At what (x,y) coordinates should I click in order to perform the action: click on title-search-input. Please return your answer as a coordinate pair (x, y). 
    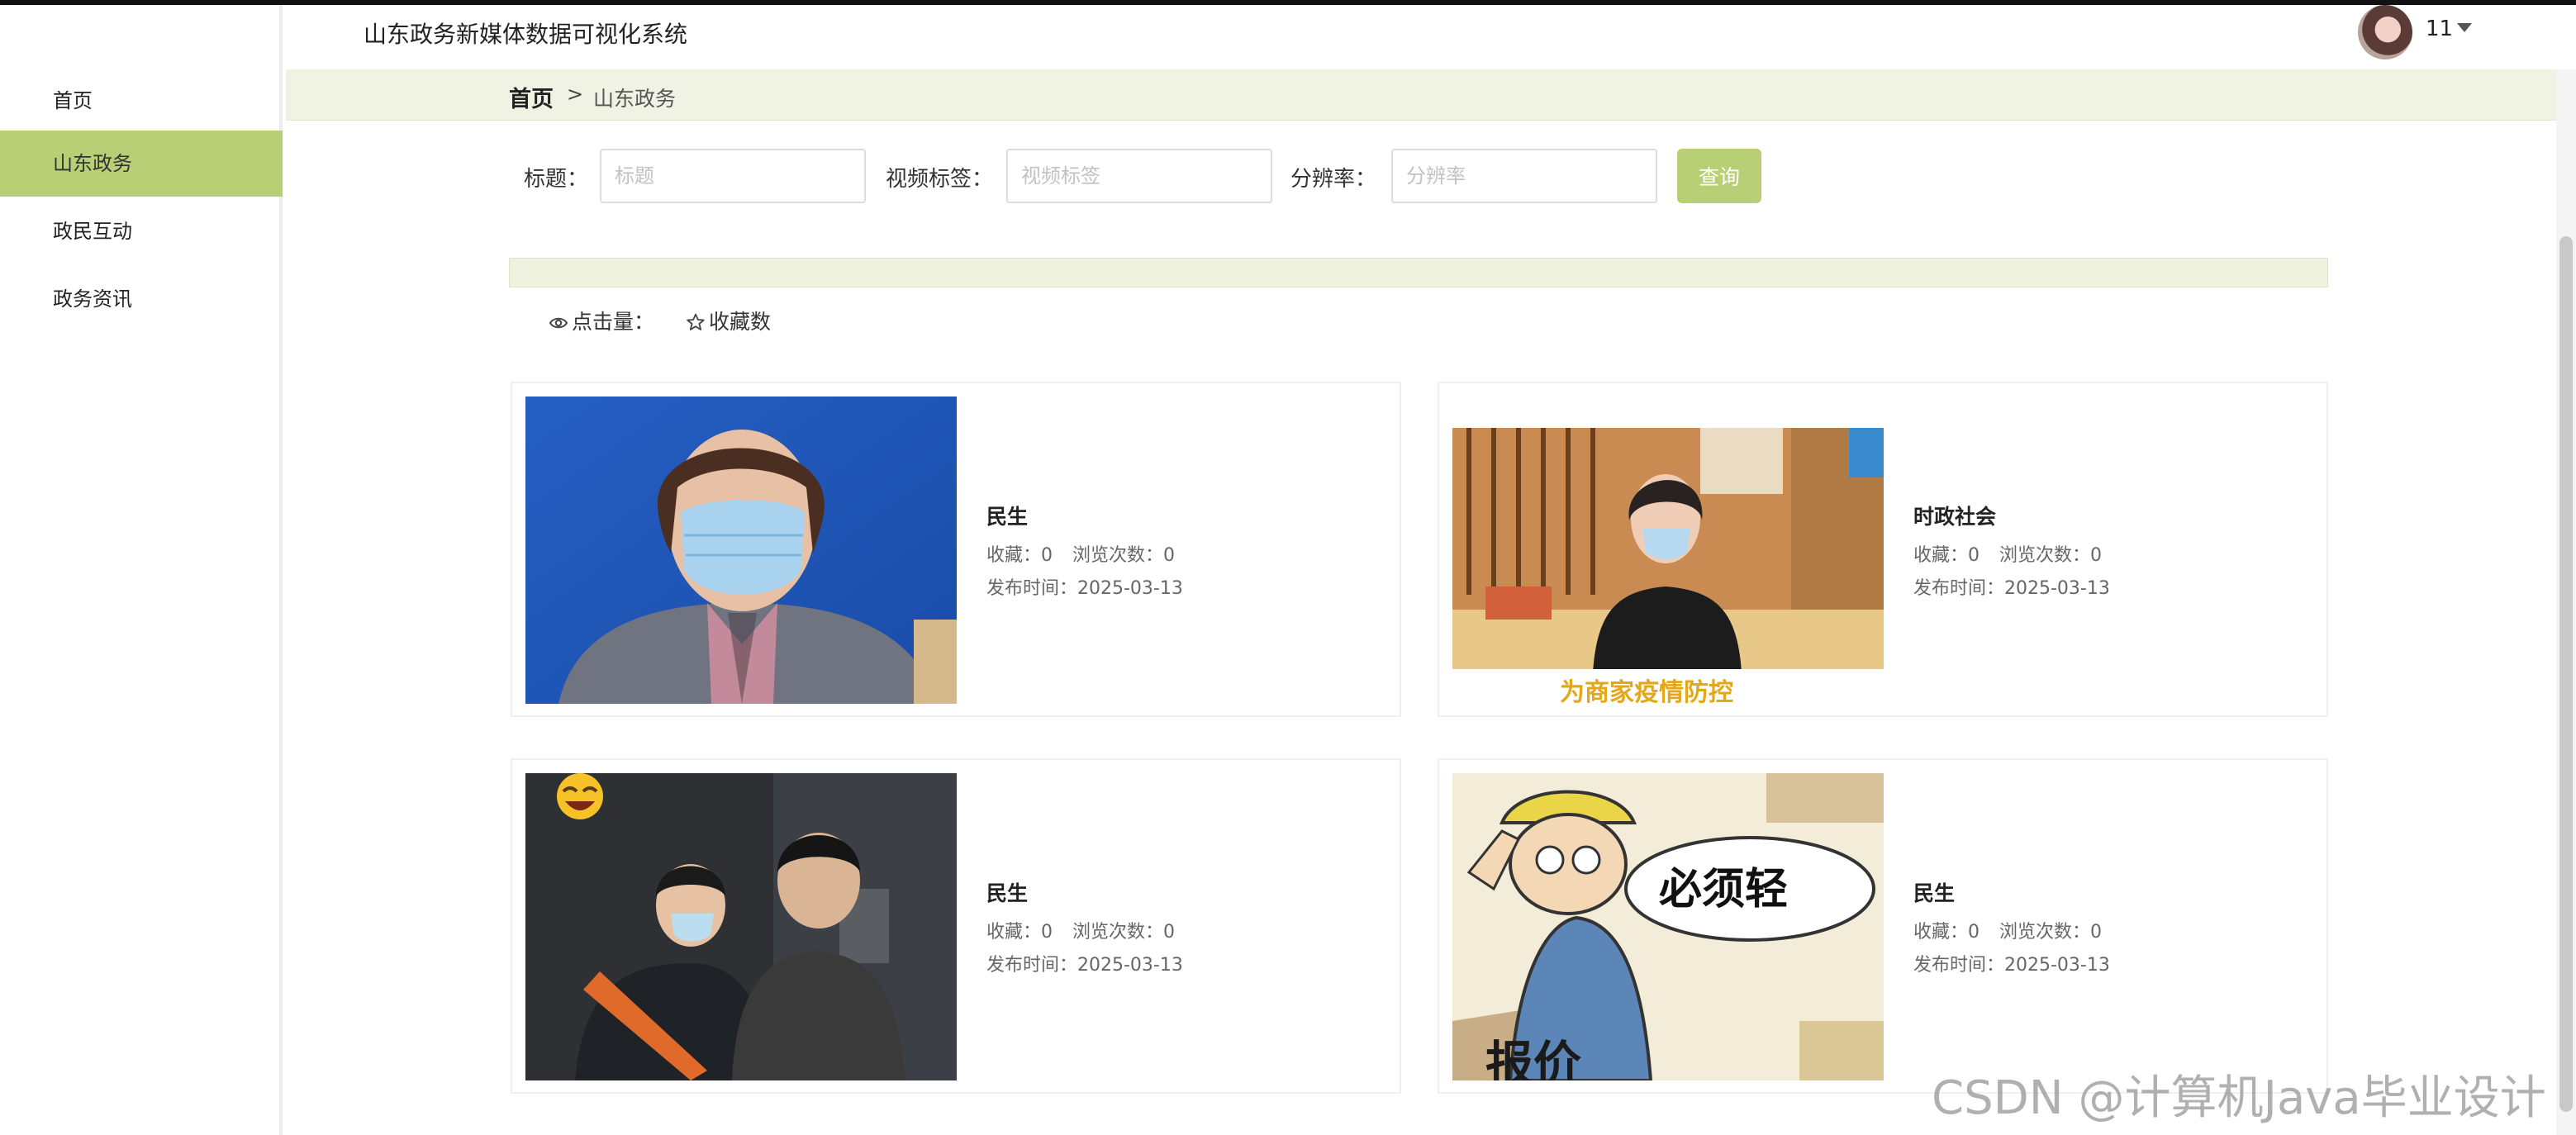
    Looking at the image, I should click on (733, 176).